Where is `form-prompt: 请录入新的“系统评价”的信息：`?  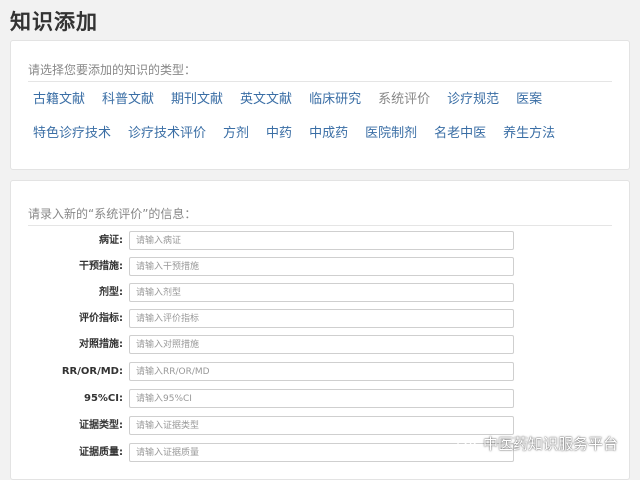
form-prompt: 请录入新的“系统评价”的信息： is located at coordinates (320, 215).